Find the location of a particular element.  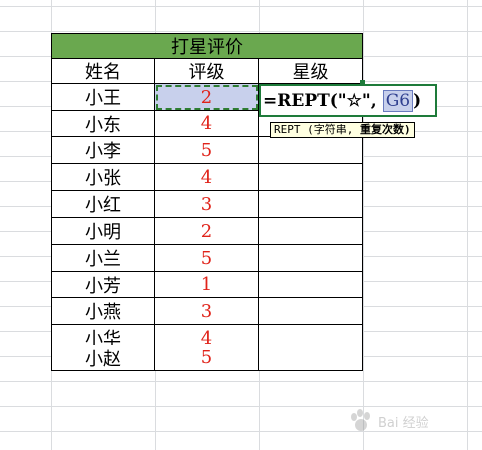

header-rating: 评级 is located at coordinates (207, 71).